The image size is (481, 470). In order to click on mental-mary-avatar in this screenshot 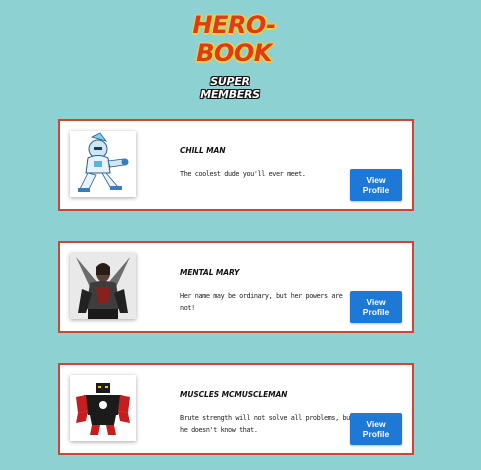, I will do `click(103, 286)`.